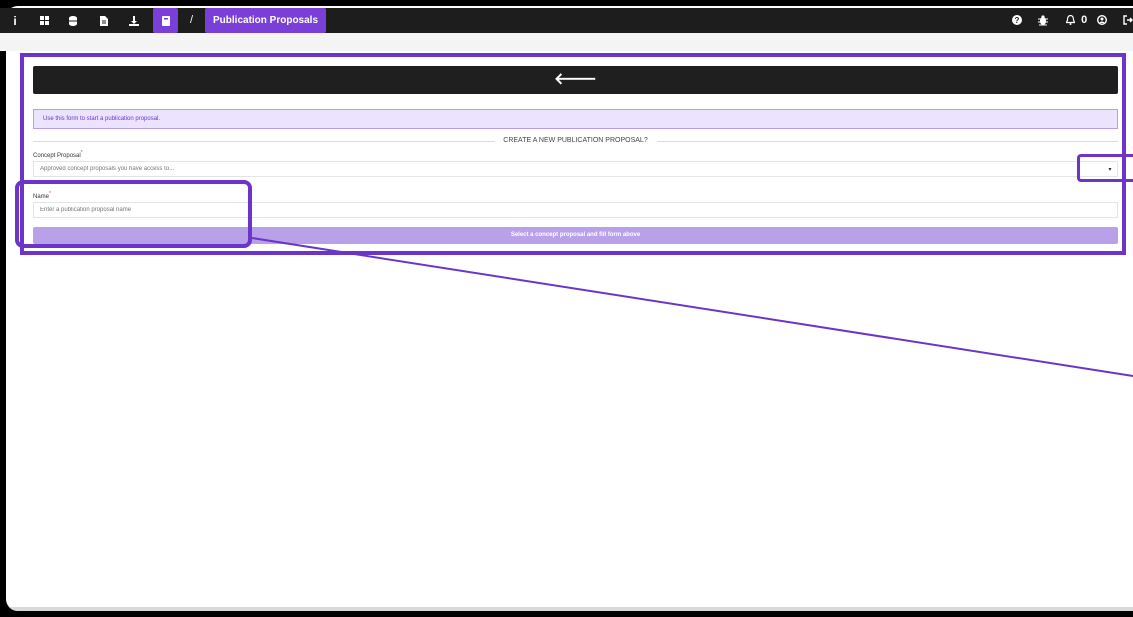 This screenshot has width=1133, height=617. What do you see at coordinates (73, 20) in the screenshot?
I see `database-icon` at bounding box center [73, 20].